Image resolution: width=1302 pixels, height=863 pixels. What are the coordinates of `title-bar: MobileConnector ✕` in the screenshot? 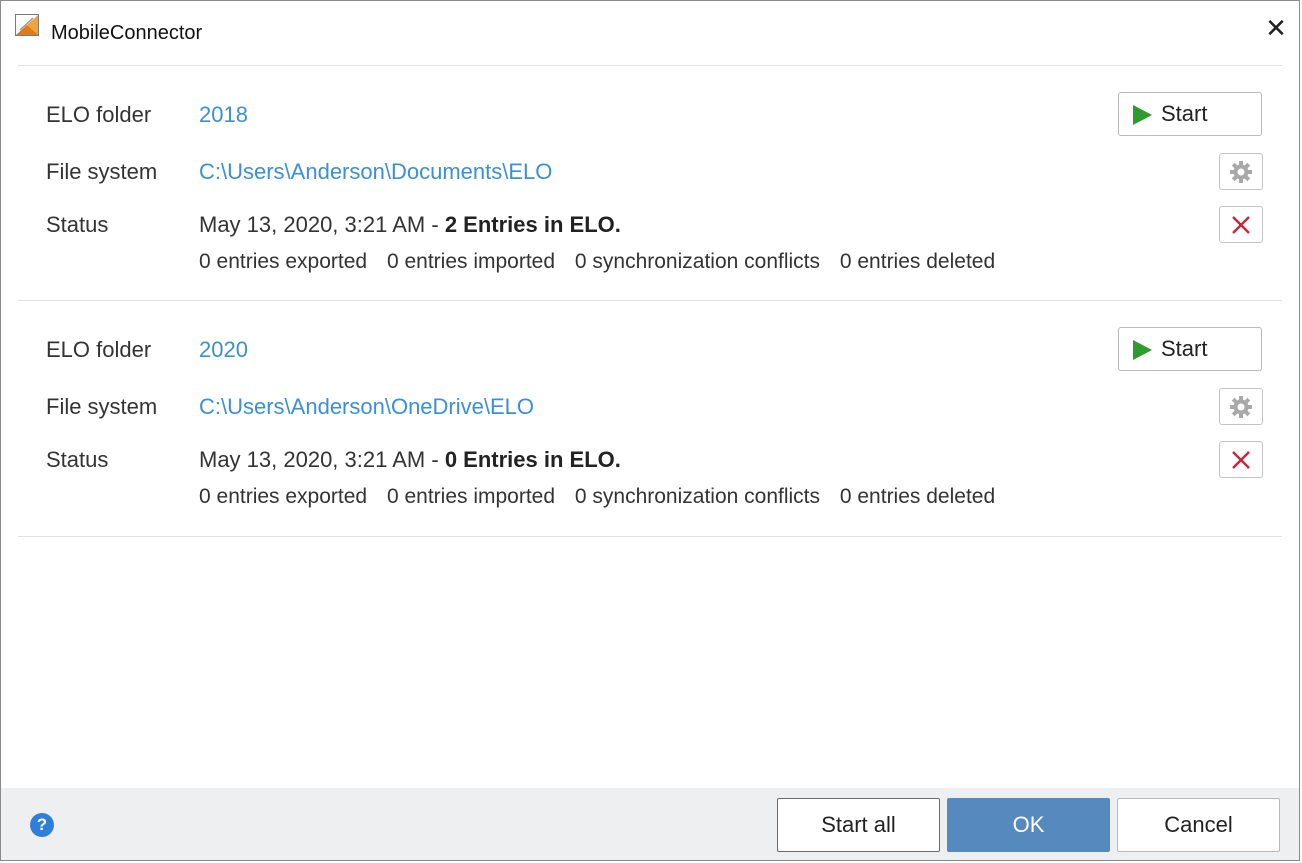 It's located at (650, 33).